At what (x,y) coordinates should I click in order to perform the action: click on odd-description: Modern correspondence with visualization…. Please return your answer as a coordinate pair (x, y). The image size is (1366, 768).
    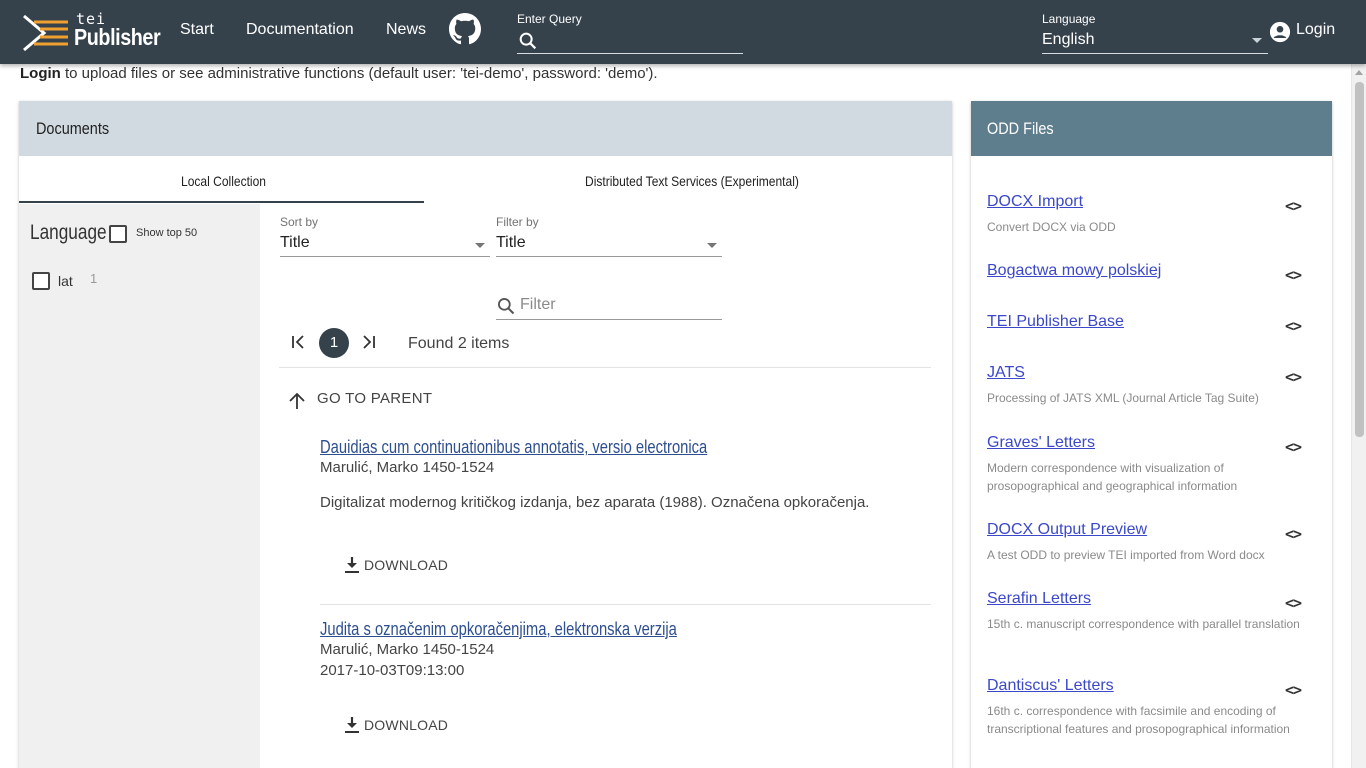
    Looking at the image, I should click on (1112, 477).